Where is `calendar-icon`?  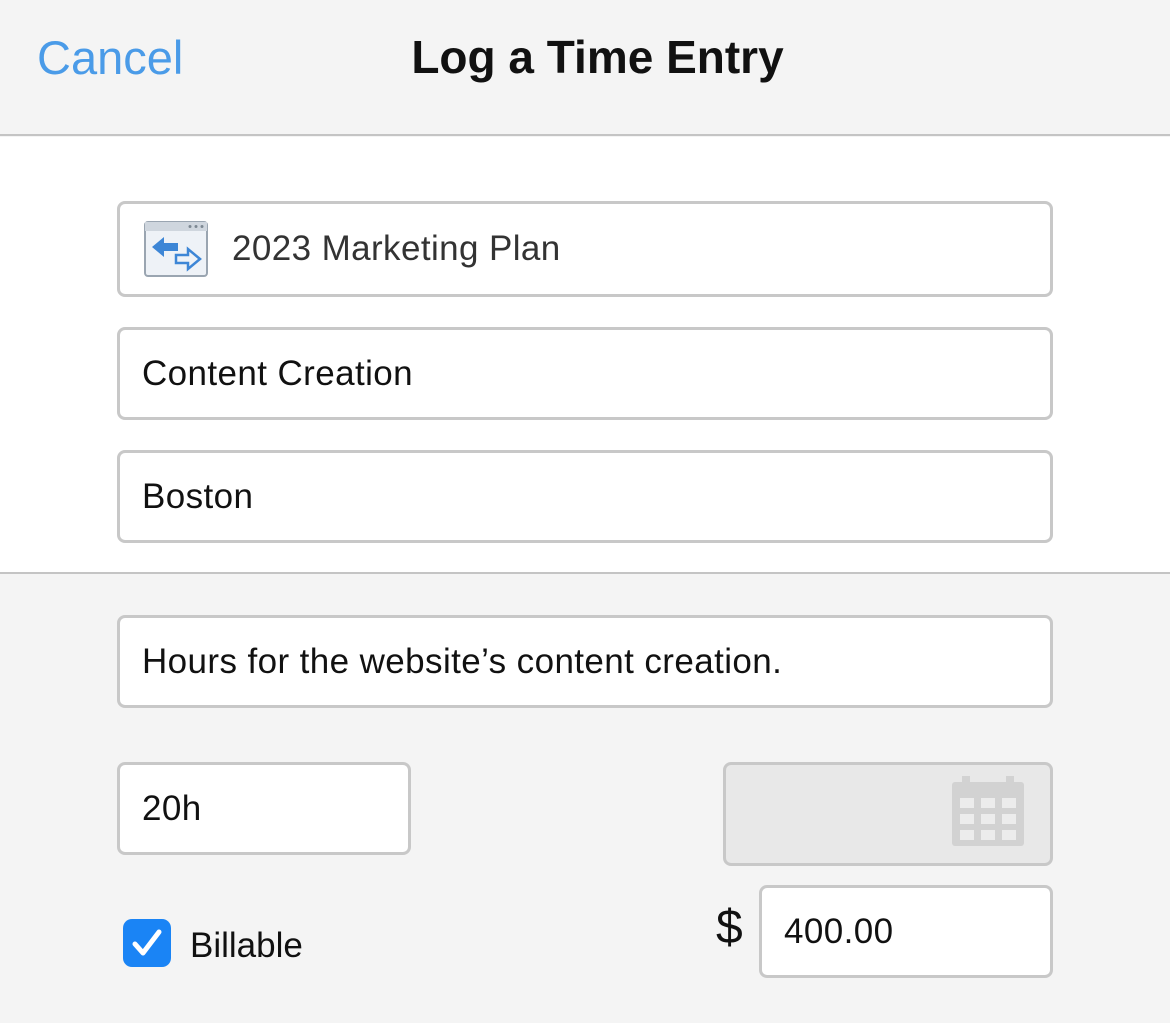
calendar-icon is located at coordinates (988, 812).